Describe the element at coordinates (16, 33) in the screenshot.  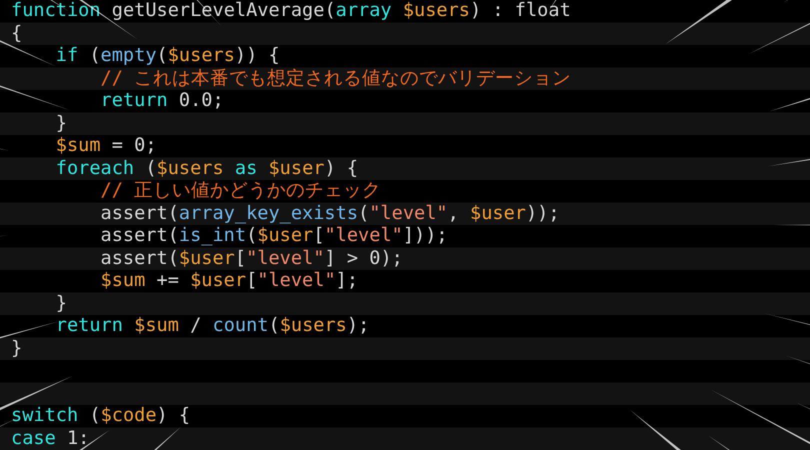
I see `code-line: {` at that location.